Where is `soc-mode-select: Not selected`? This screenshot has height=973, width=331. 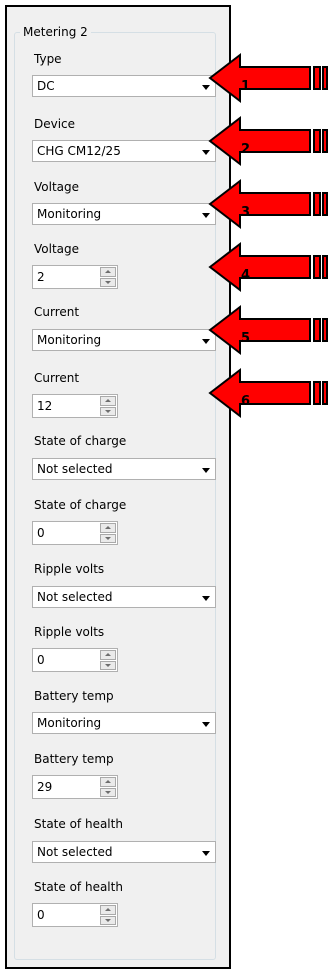
soc-mode-select: Not selected is located at coordinates (124, 469).